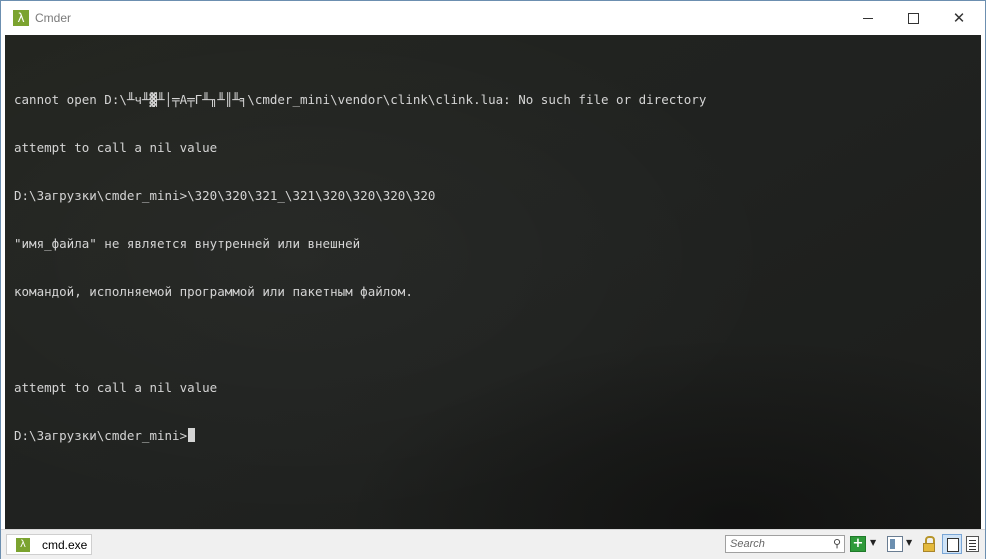 This screenshot has width=986, height=559. I want to click on lambda-tab-icon: λ, so click(23, 545).